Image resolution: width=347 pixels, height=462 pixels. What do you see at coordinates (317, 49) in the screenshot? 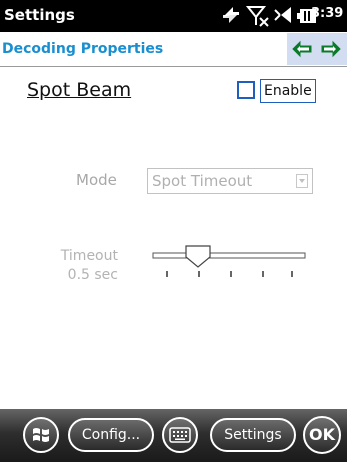
I see `navigation-arrows` at bounding box center [317, 49].